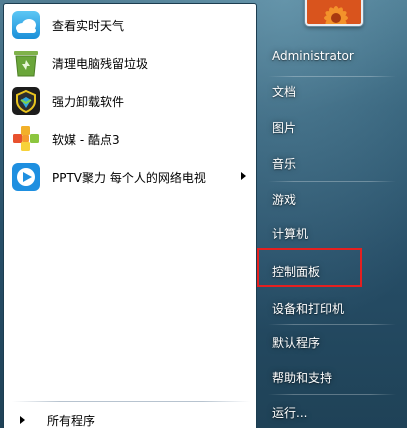 This screenshot has width=407, height=428. What do you see at coordinates (309, 267) in the screenshot?
I see `highlight-box` at bounding box center [309, 267].